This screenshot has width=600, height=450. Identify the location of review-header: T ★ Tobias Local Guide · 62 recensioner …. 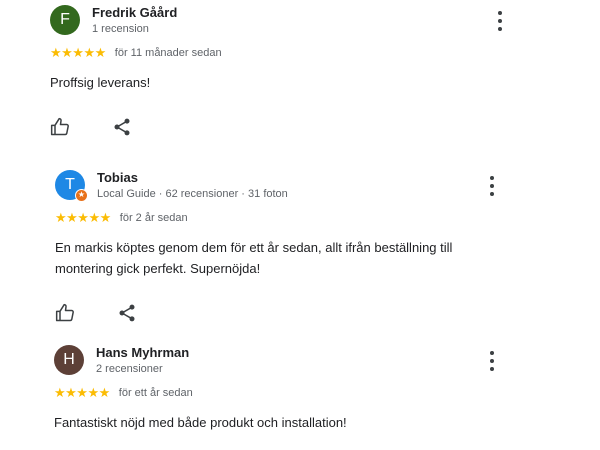
(325, 188).